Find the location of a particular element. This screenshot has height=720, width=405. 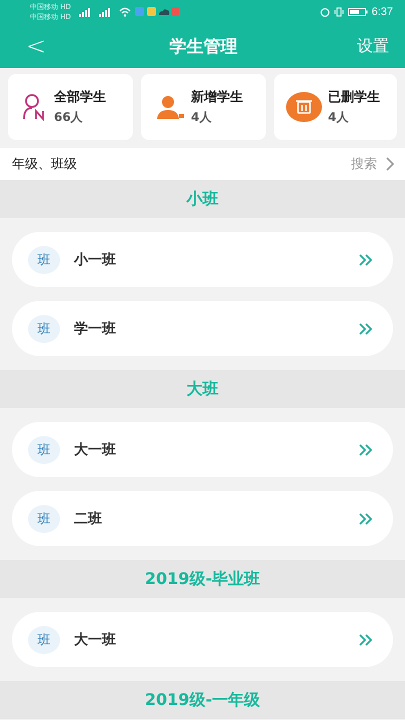

stat-card: 已删学生 4人 is located at coordinates (335, 107).